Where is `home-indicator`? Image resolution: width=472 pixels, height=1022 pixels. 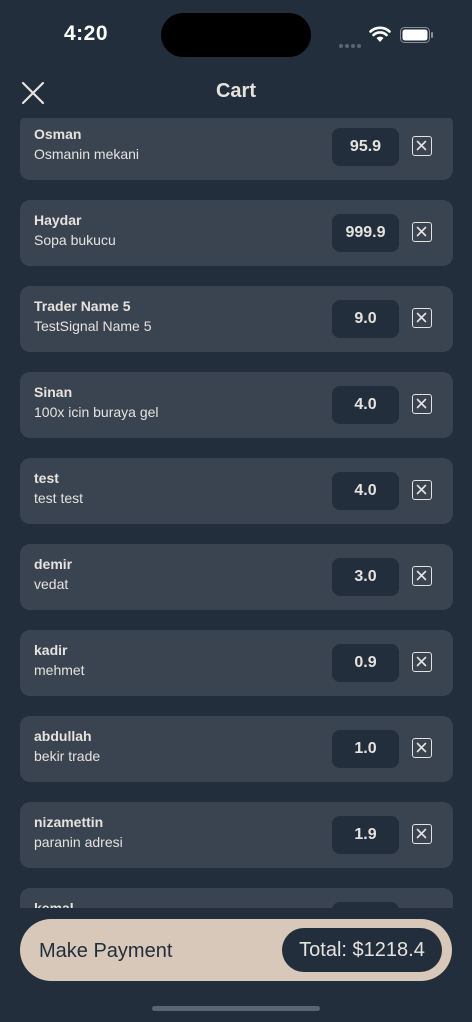
home-indicator is located at coordinates (236, 1008).